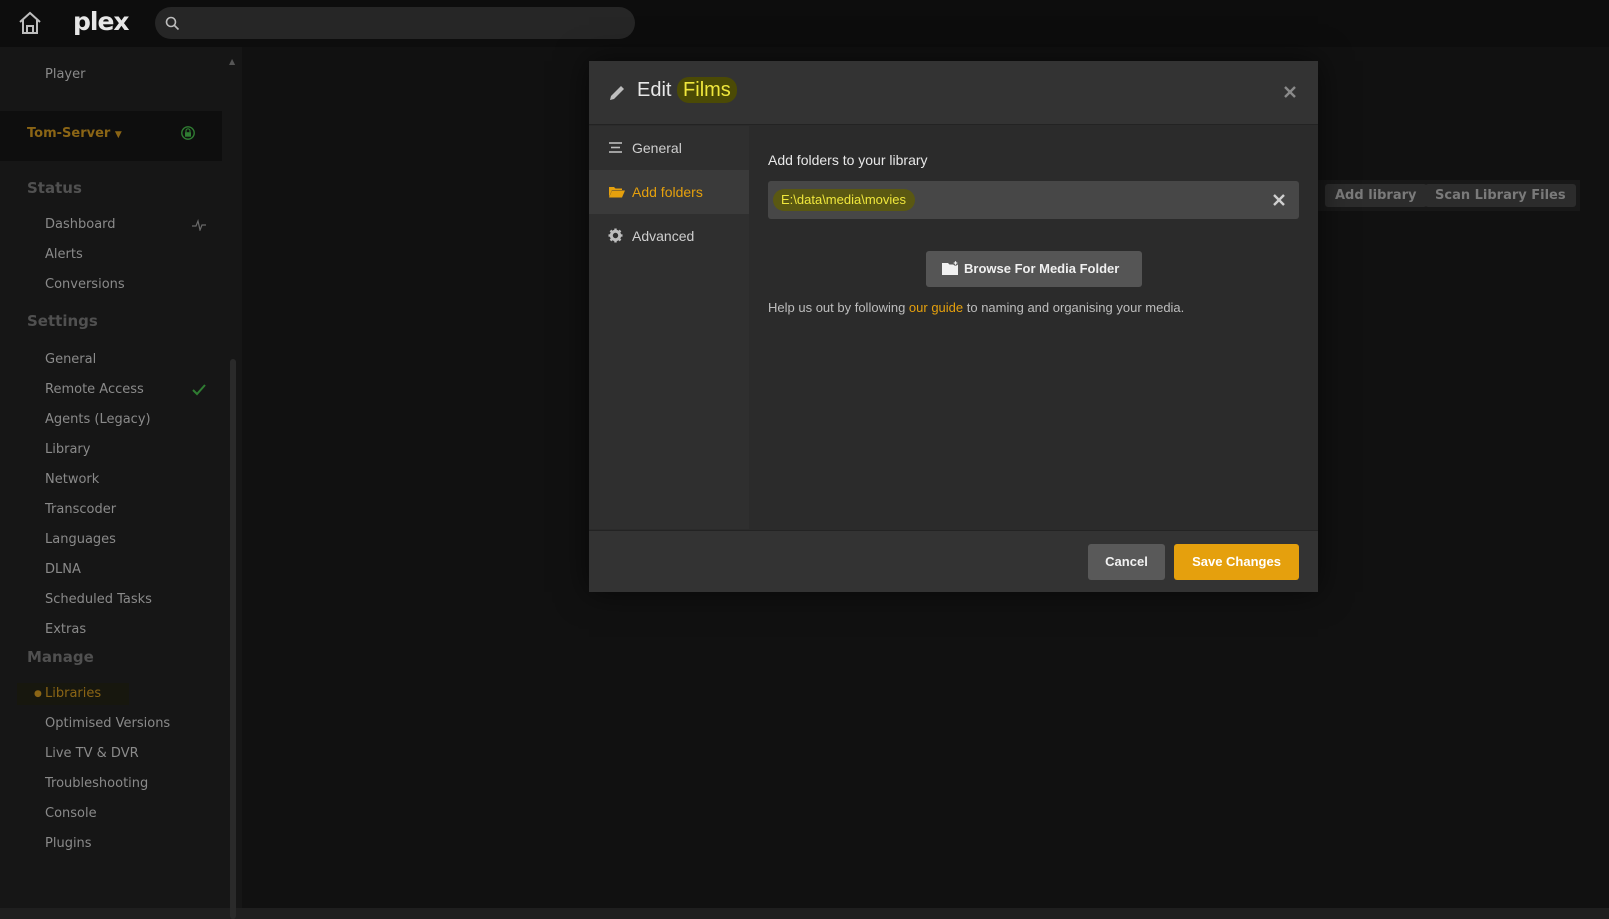  I want to click on title-prefix: Edit, so click(654, 90).